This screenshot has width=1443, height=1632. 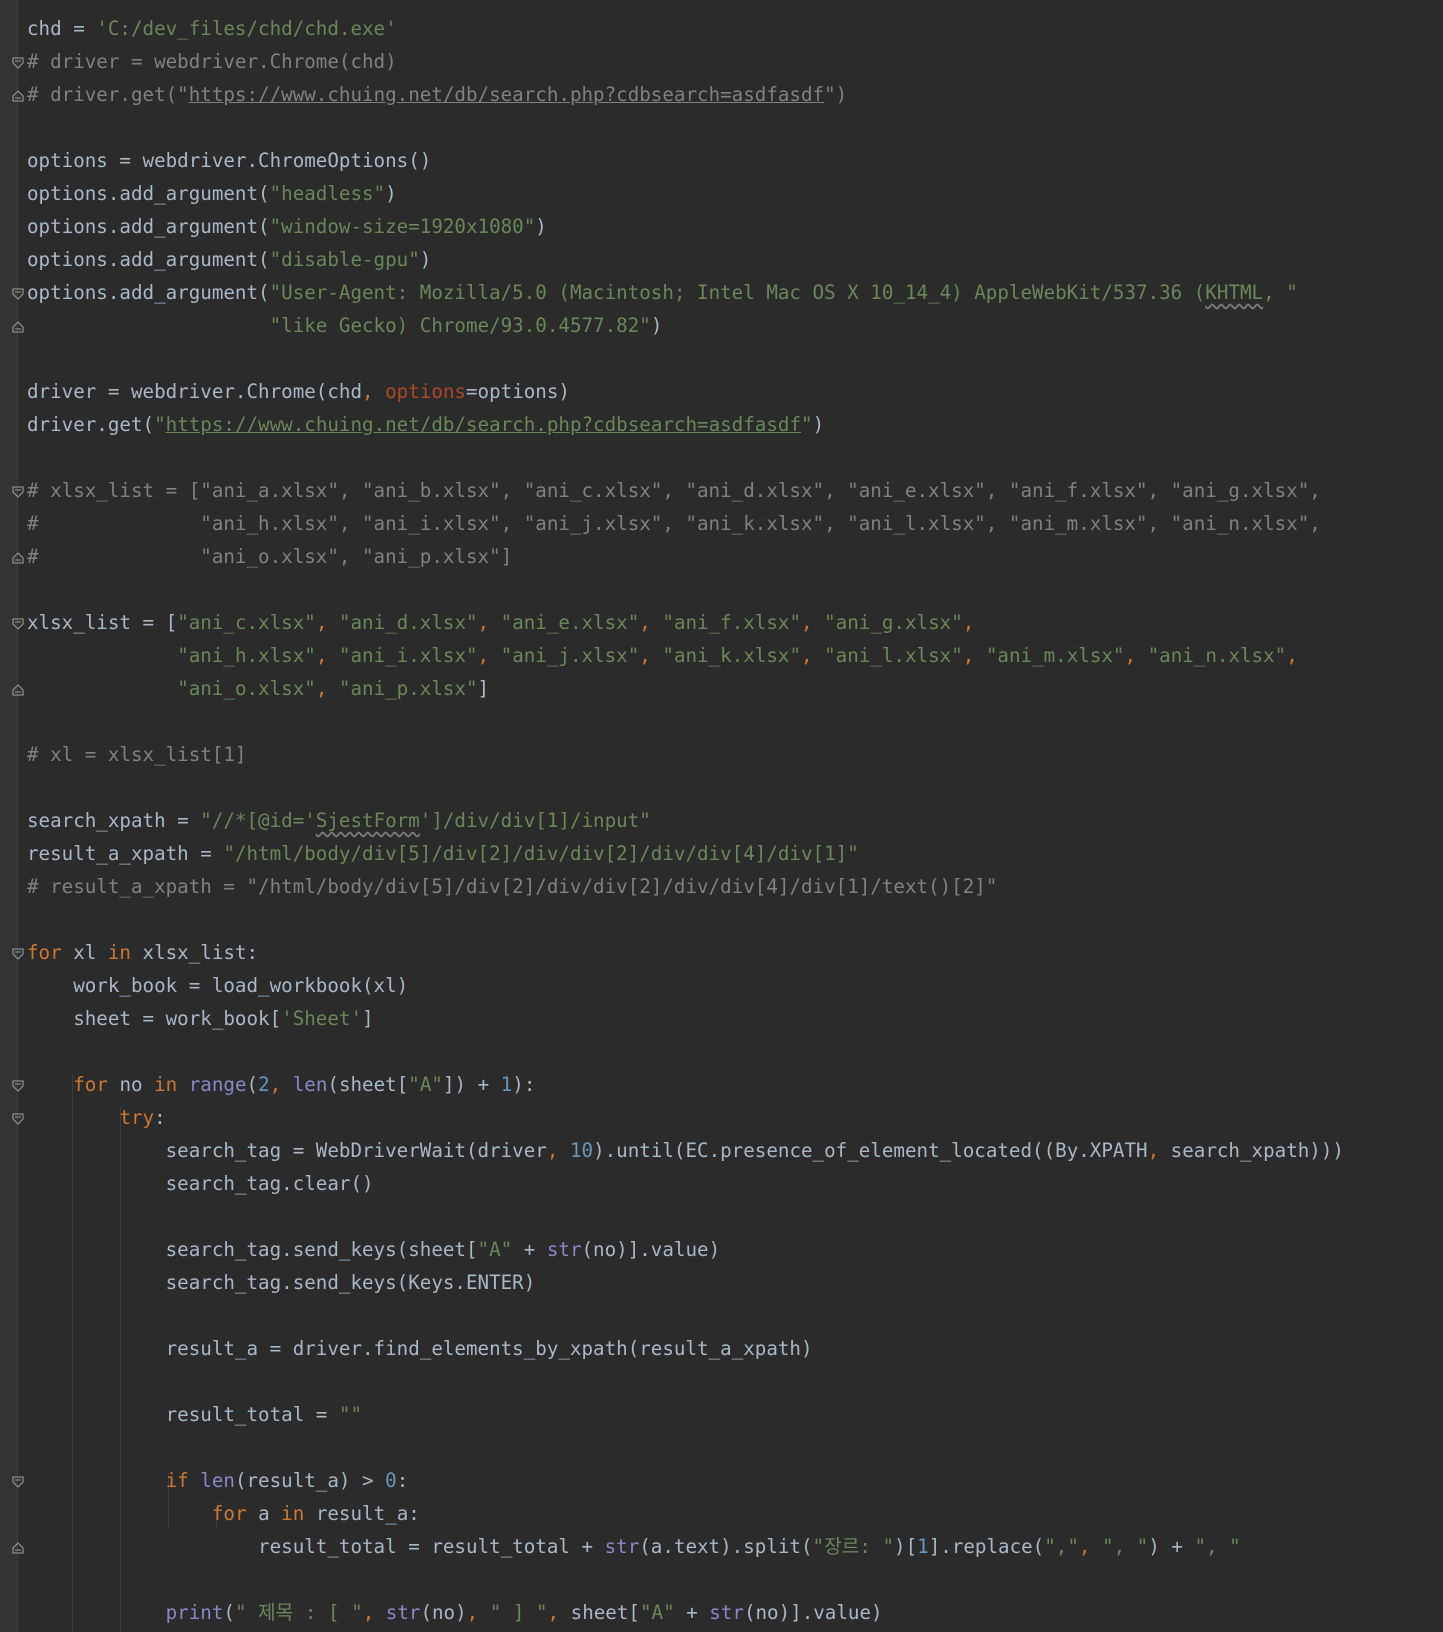 What do you see at coordinates (218, 985) in the screenshot?
I see `code-token: work_book = load_workbook(xl)` at bounding box center [218, 985].